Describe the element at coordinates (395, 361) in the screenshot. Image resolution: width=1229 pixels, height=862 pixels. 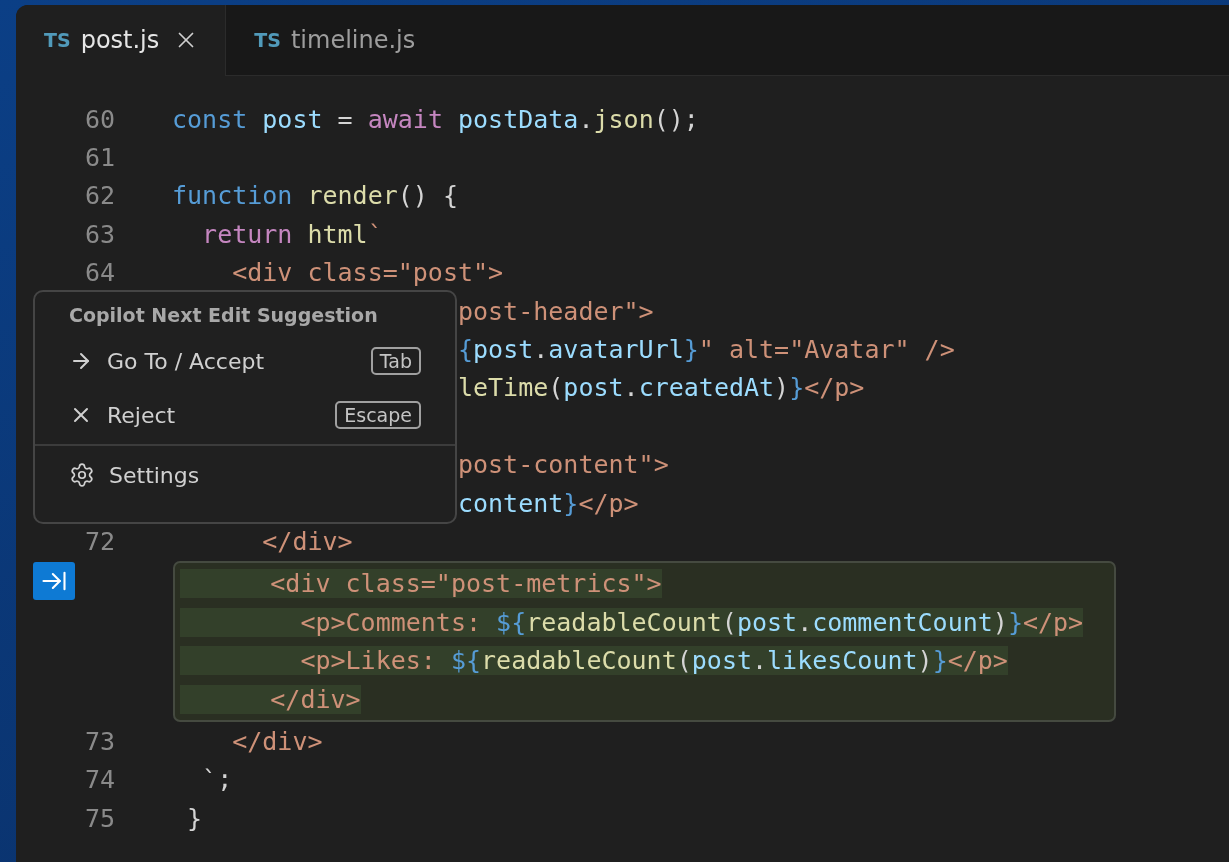
I see `keybinding: Tab` at that location.